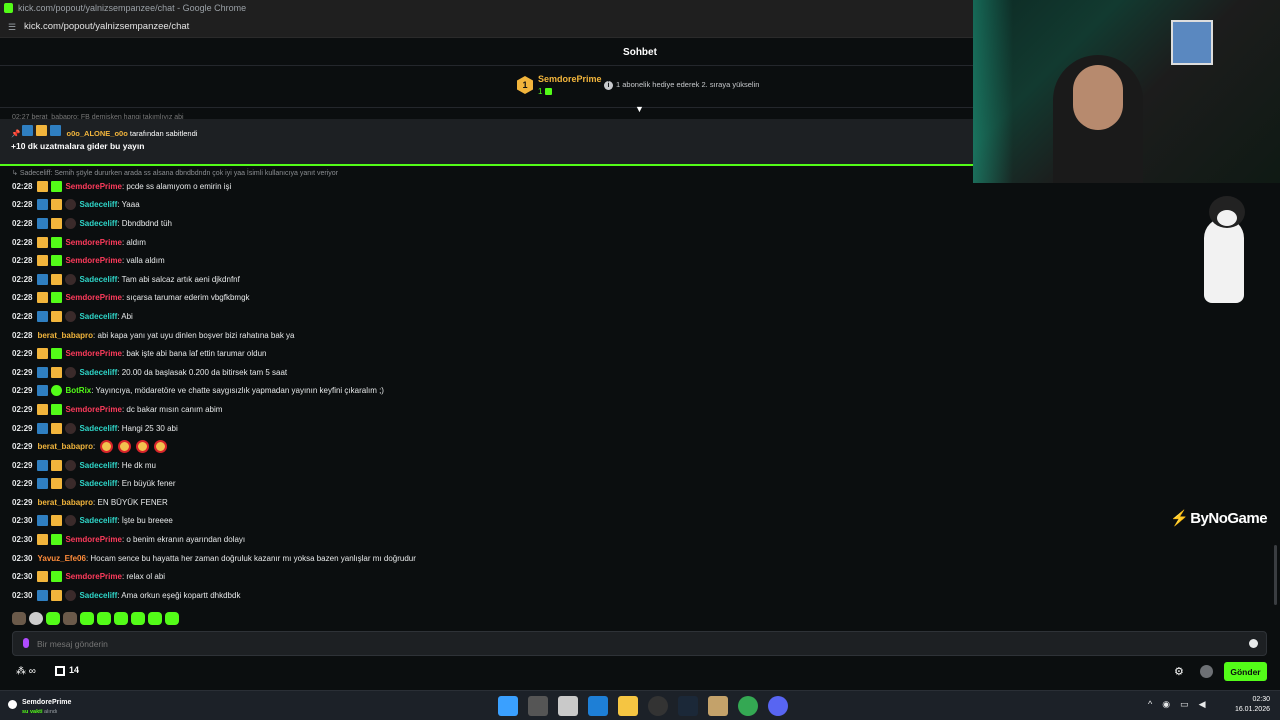 The height and width of the screenshot is (720, 1280). I want to click on screenshot-tool-icon, so click(568, 706).